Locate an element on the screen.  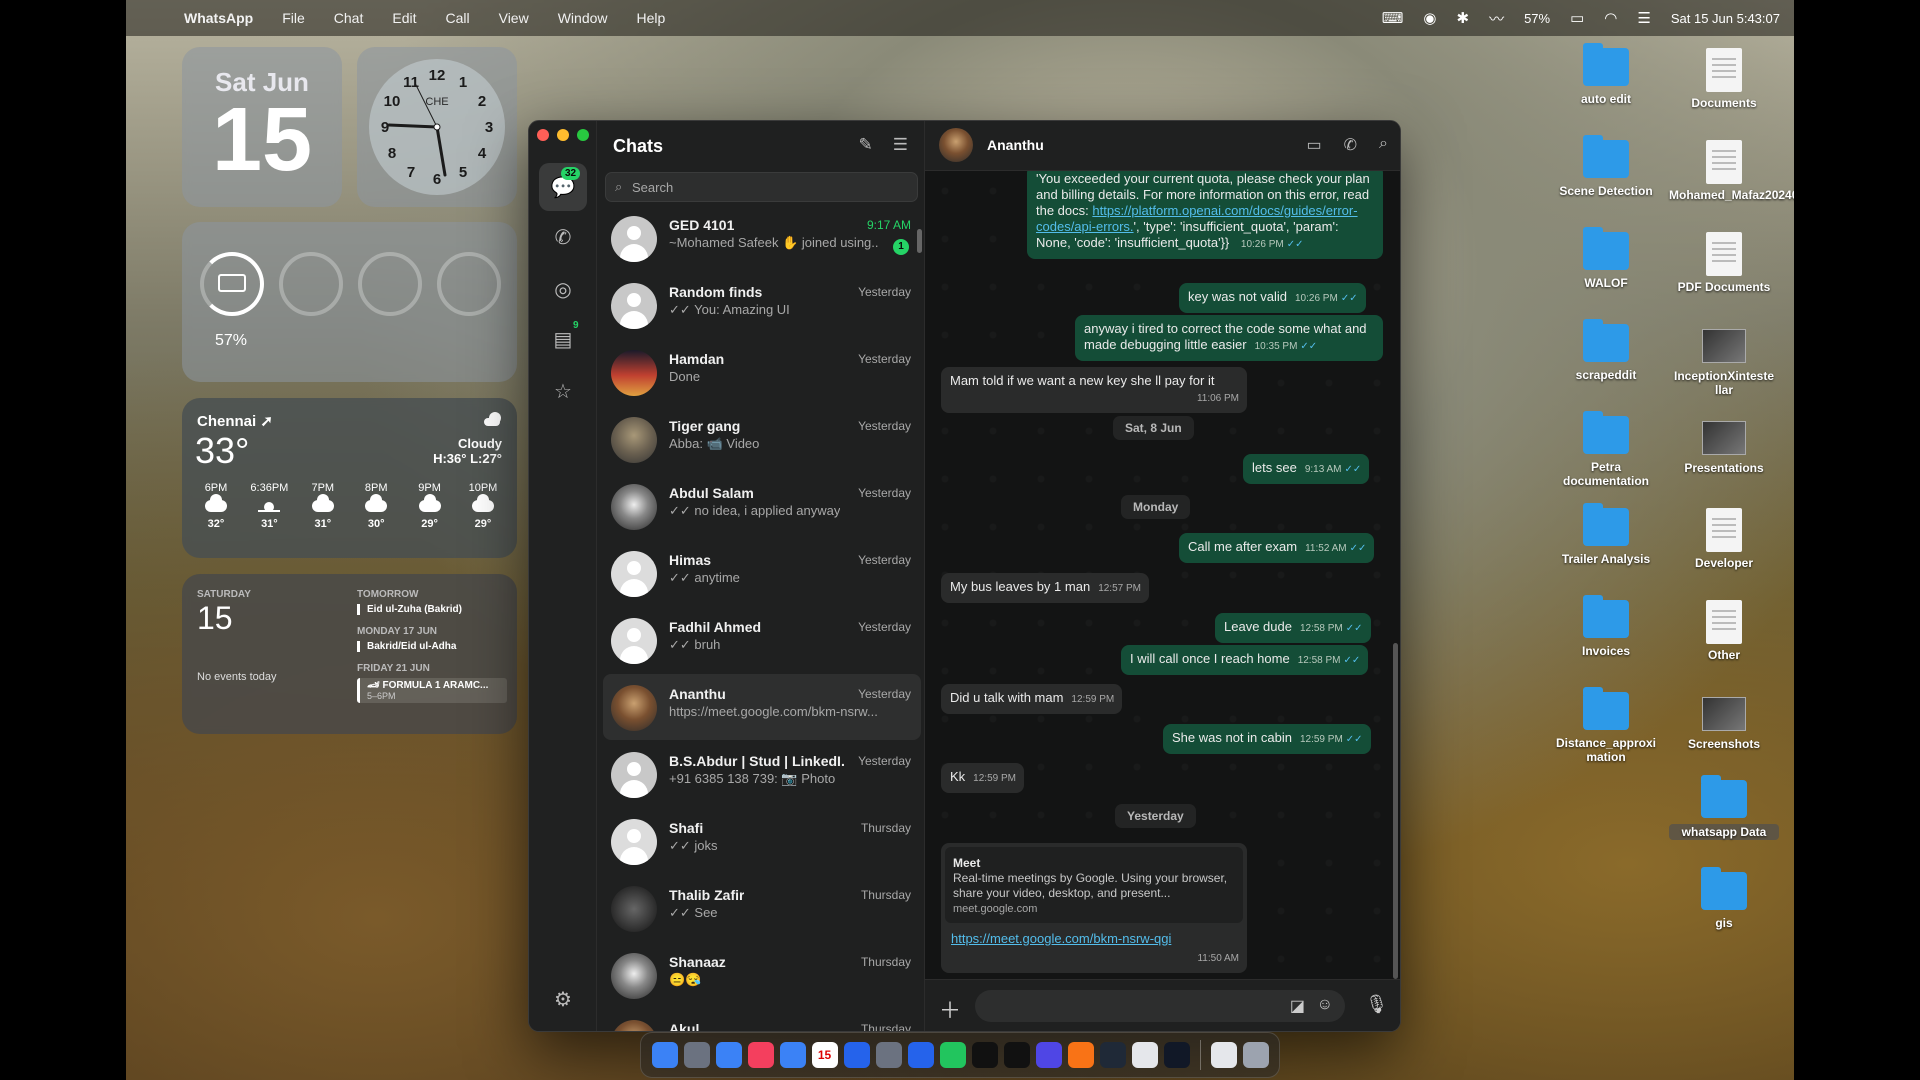
settings-tab: ⚙ is located at coordinates (563, 999).